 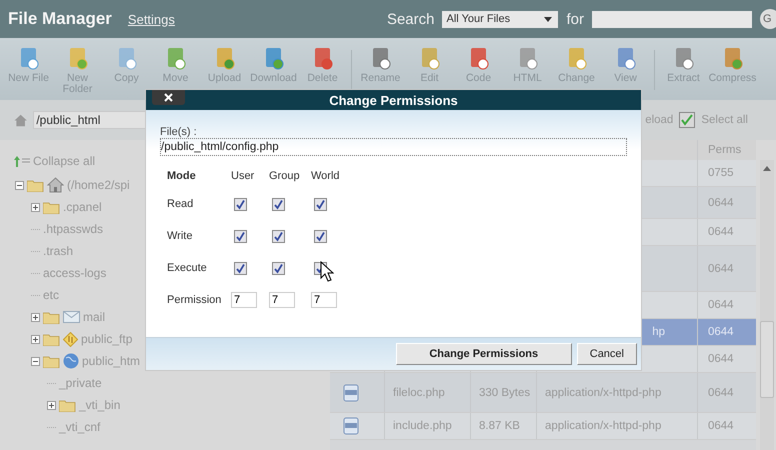 What do you see at coordinates (419, 392) in the screenshot?
I see `table-cell: fileloc.php` at bounding box center [419, 392].